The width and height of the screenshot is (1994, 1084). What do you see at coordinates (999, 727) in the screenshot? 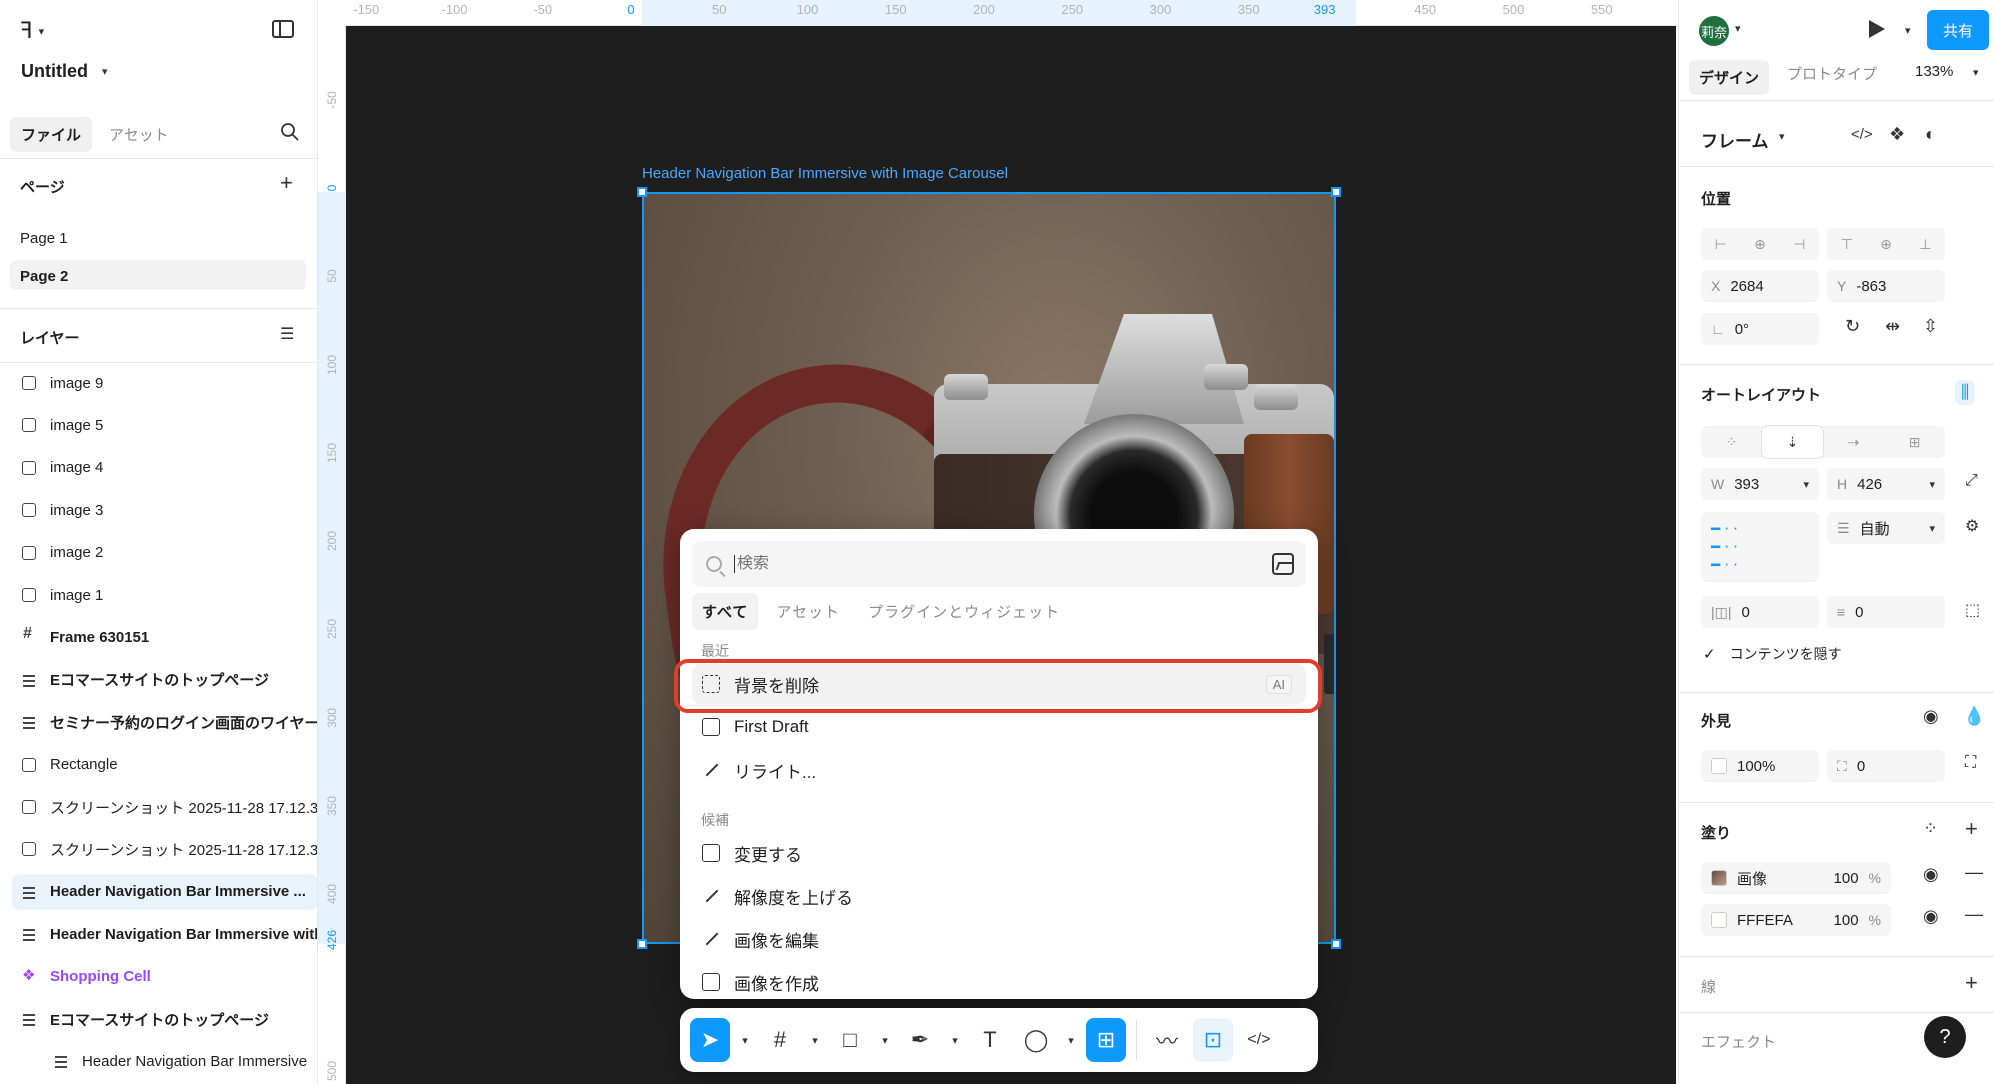
I see `menu-item-first-draft: First Draft` at bounding box center [999, 727].